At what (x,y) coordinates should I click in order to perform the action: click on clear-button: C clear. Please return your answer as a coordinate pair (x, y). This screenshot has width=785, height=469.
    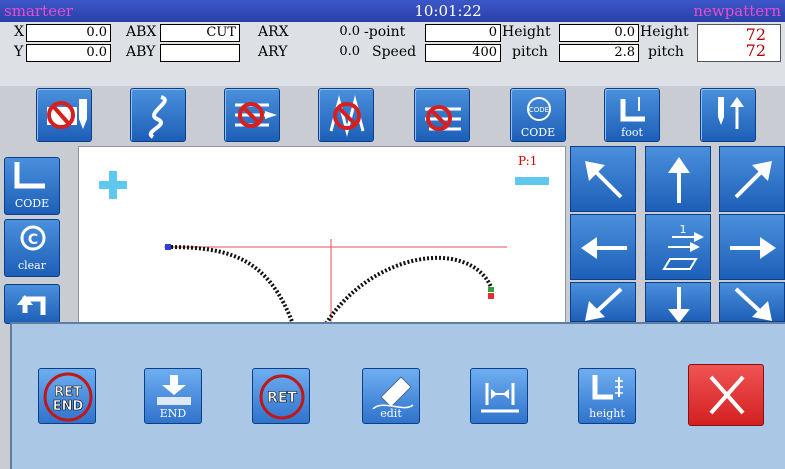
    Looking at the image, I should click on (32, 248).